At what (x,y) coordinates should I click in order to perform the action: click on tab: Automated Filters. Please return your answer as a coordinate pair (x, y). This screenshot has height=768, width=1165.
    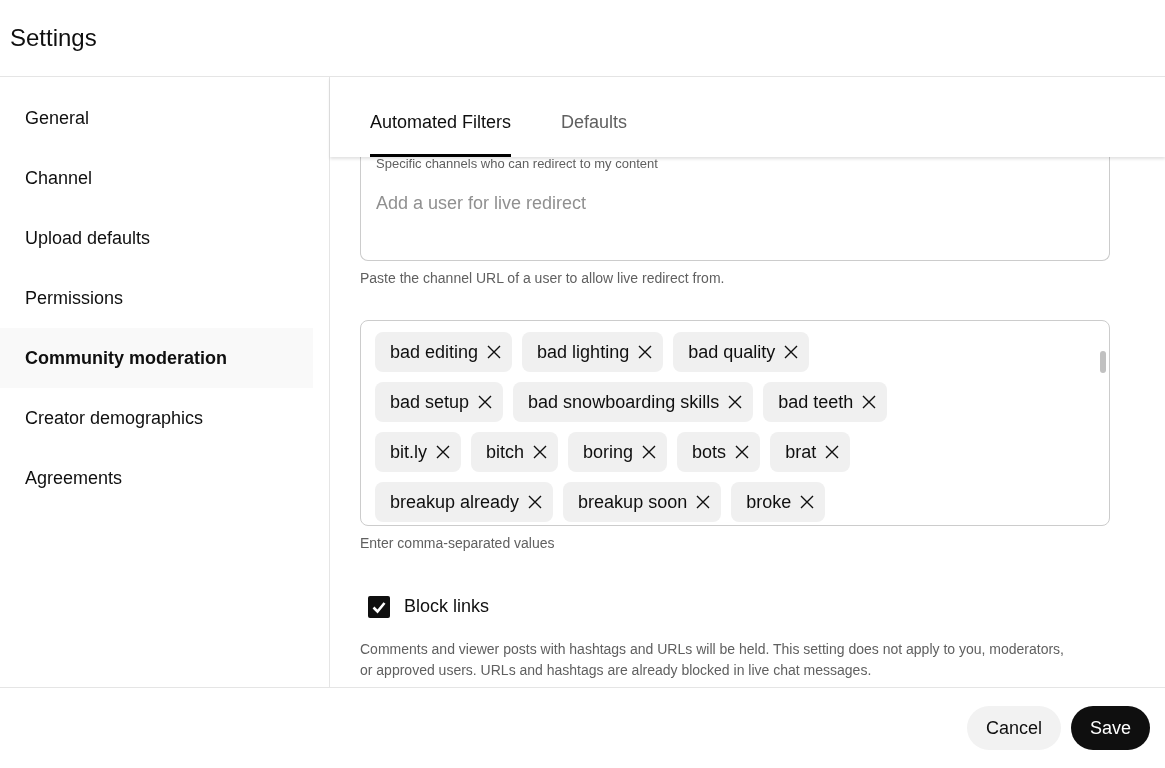
    Looking at the image, I should click on (441, 133).